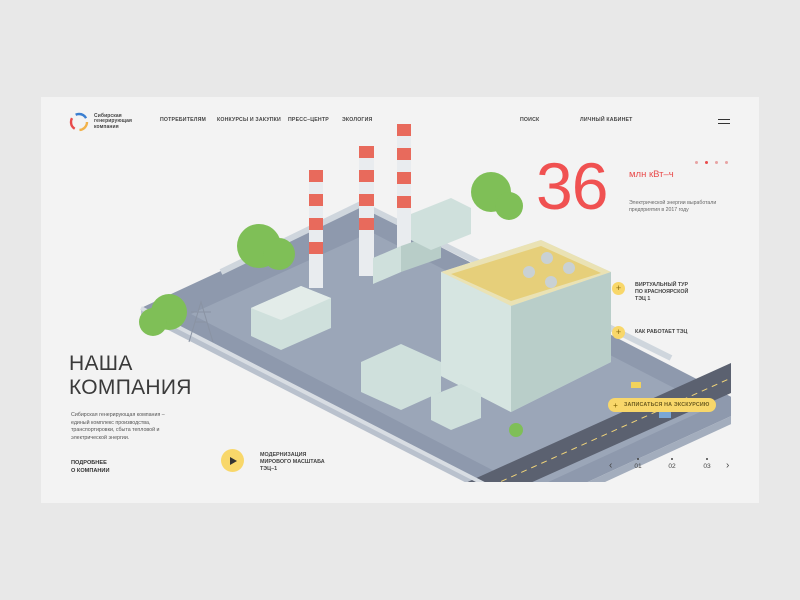  What do you see at coordinates (79, 122) in the screenshot?
I see `logo-icon` at bounding box center [79, 122].